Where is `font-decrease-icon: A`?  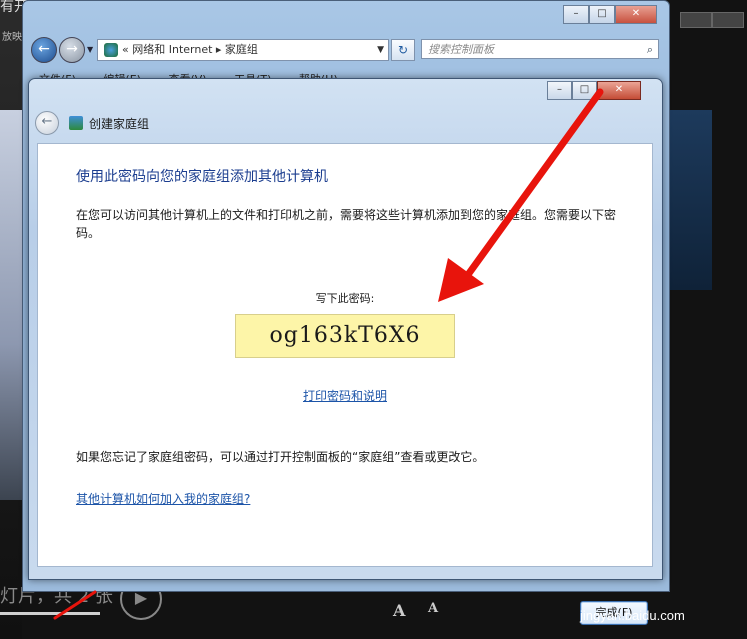 font-decrease-icon: A is located at coordinates (433, 608).